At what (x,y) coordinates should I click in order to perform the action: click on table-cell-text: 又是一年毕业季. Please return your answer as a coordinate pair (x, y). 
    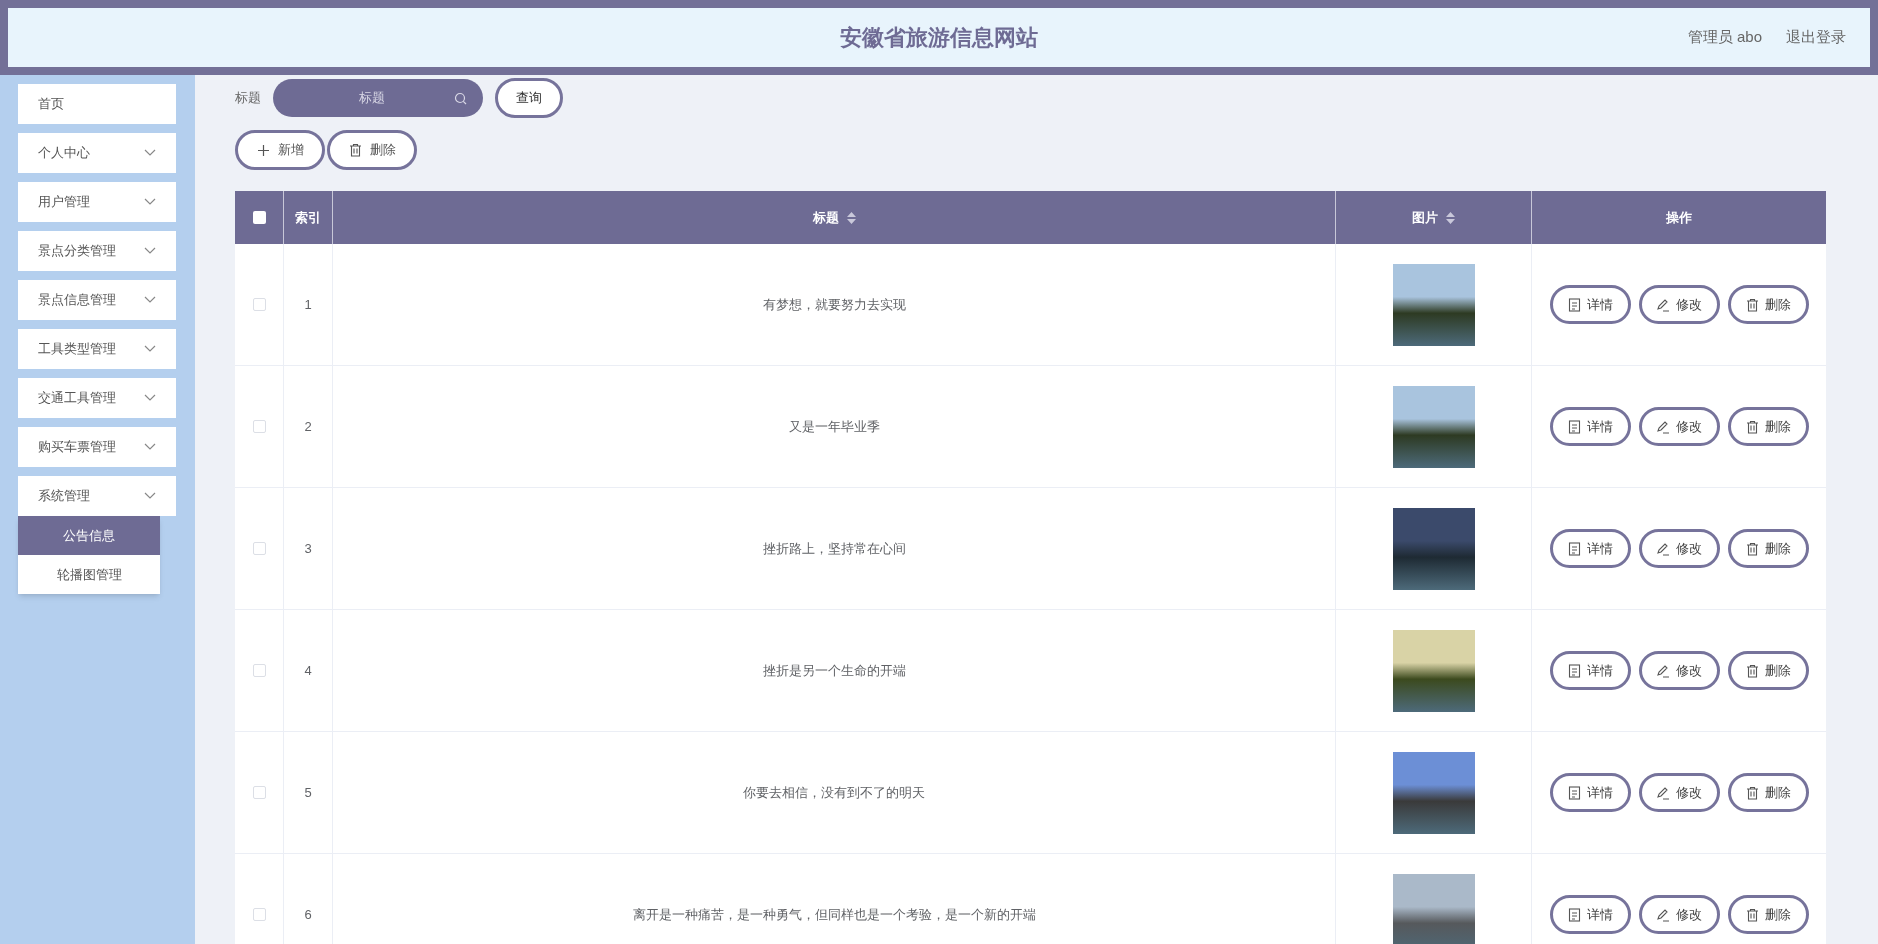
    Looking at the image, I should click on (834, 426).